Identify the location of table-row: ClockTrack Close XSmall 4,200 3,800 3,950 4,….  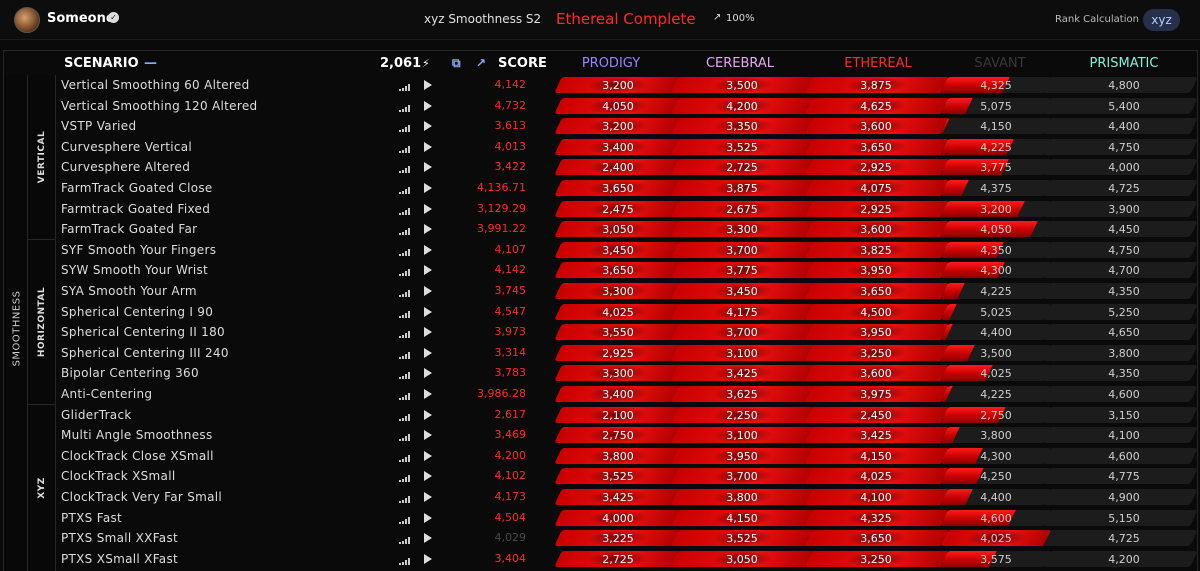
(627, 456).